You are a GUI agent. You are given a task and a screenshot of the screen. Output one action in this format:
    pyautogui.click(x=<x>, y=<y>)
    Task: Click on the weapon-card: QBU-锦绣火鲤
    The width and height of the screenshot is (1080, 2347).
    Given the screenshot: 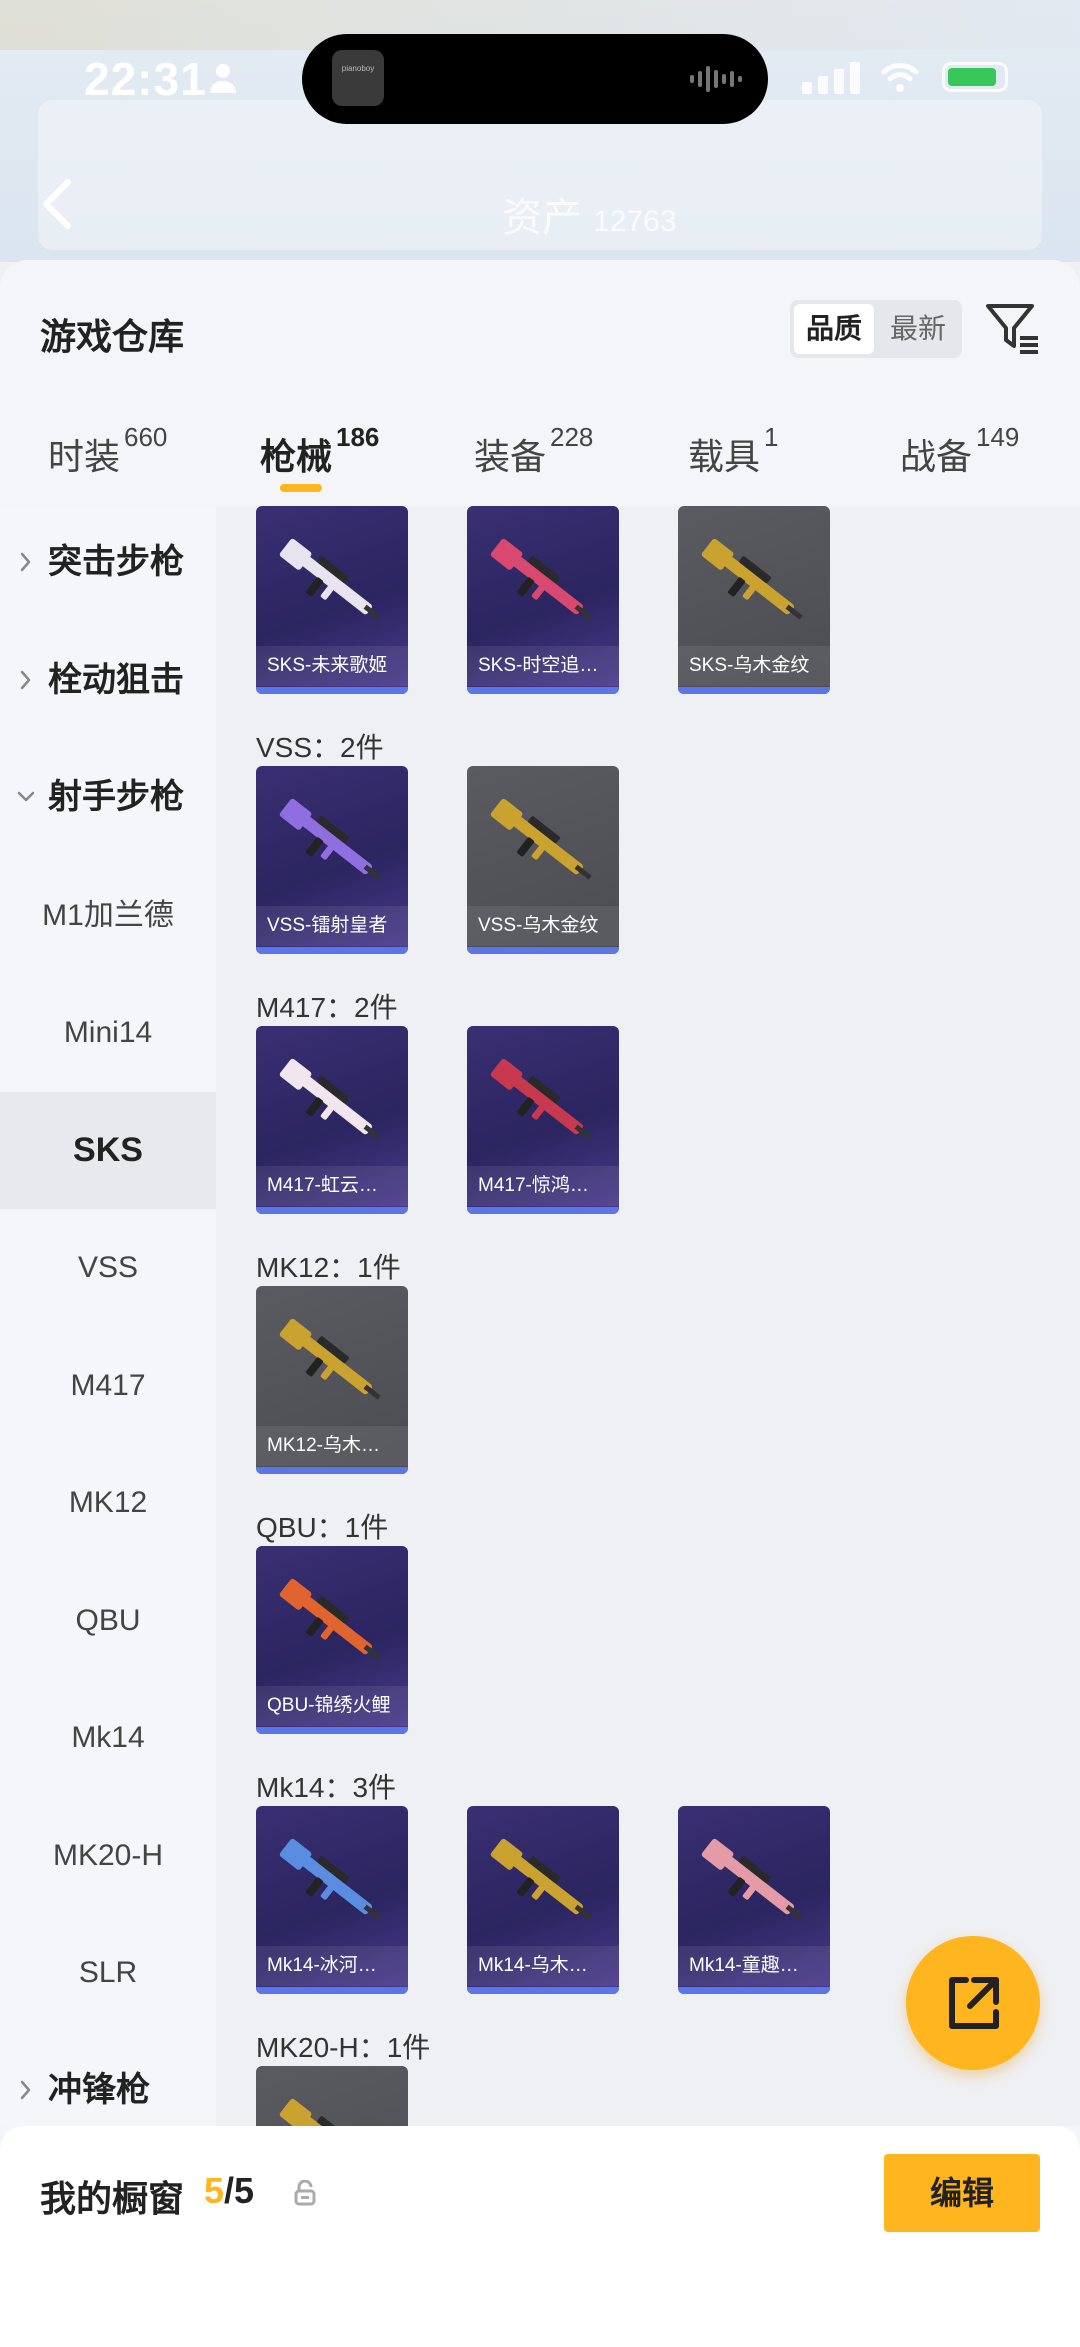 What is the action you would take?
    pyautogui.click(x=332, y=1640)
    